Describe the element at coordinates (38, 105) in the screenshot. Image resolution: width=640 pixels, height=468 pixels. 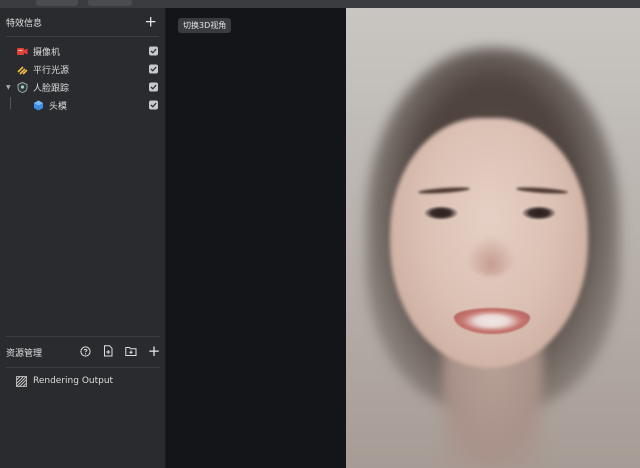
I see `head-model-icon` at that location.